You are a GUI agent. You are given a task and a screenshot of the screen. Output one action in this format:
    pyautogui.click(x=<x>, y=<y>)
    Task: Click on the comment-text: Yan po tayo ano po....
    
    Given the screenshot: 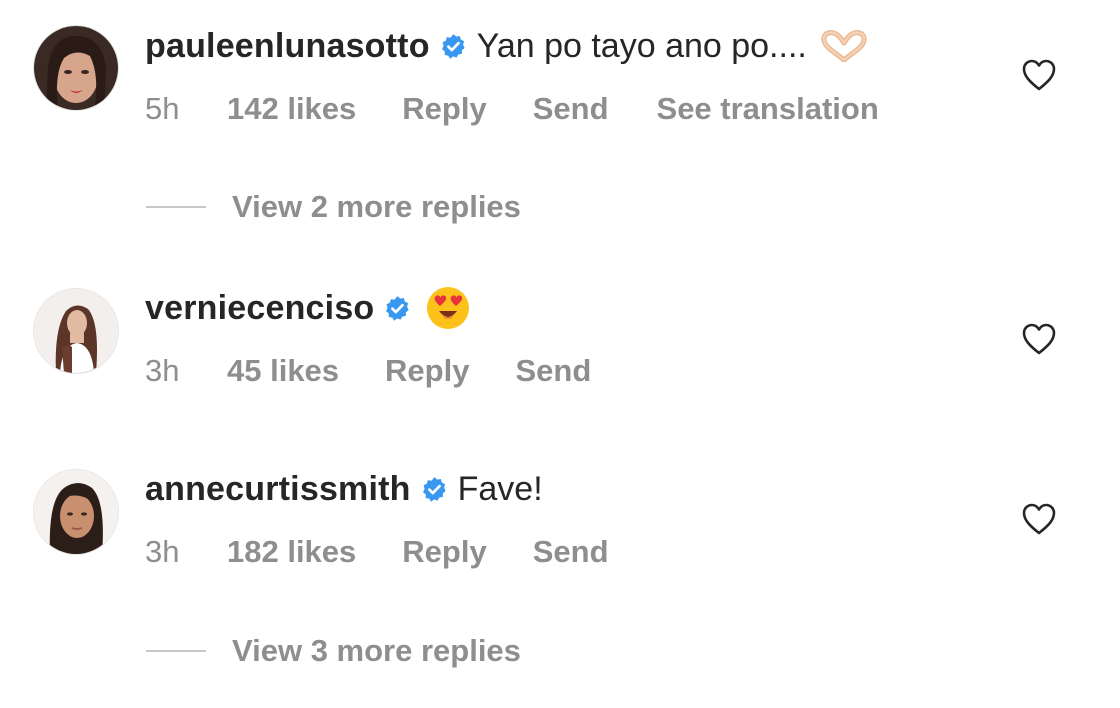 What is the action you would take?
    pyautogui.click(x=641, y=45)
    